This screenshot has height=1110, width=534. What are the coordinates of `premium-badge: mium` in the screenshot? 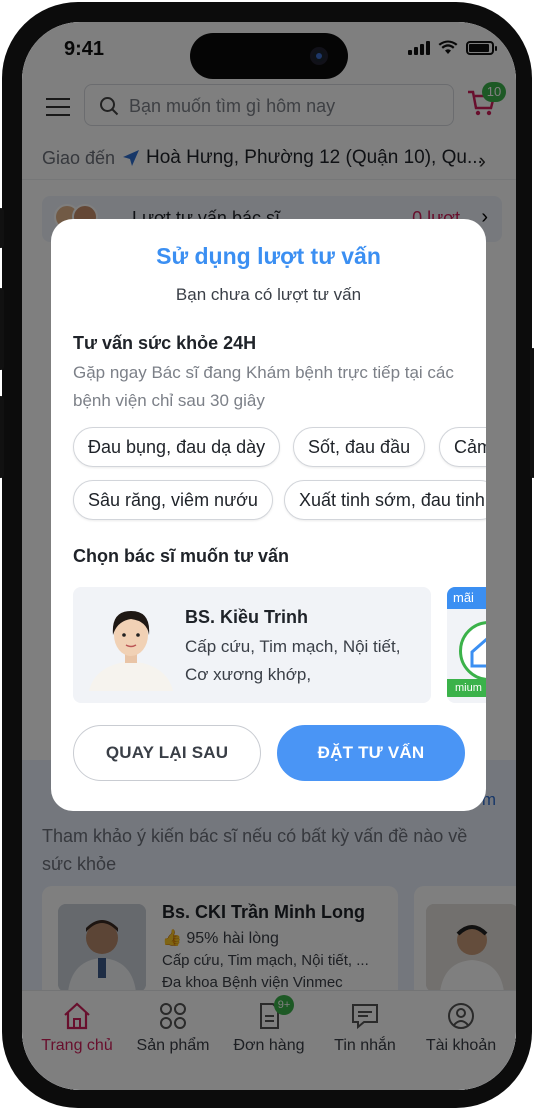 It's located at (466, 688).